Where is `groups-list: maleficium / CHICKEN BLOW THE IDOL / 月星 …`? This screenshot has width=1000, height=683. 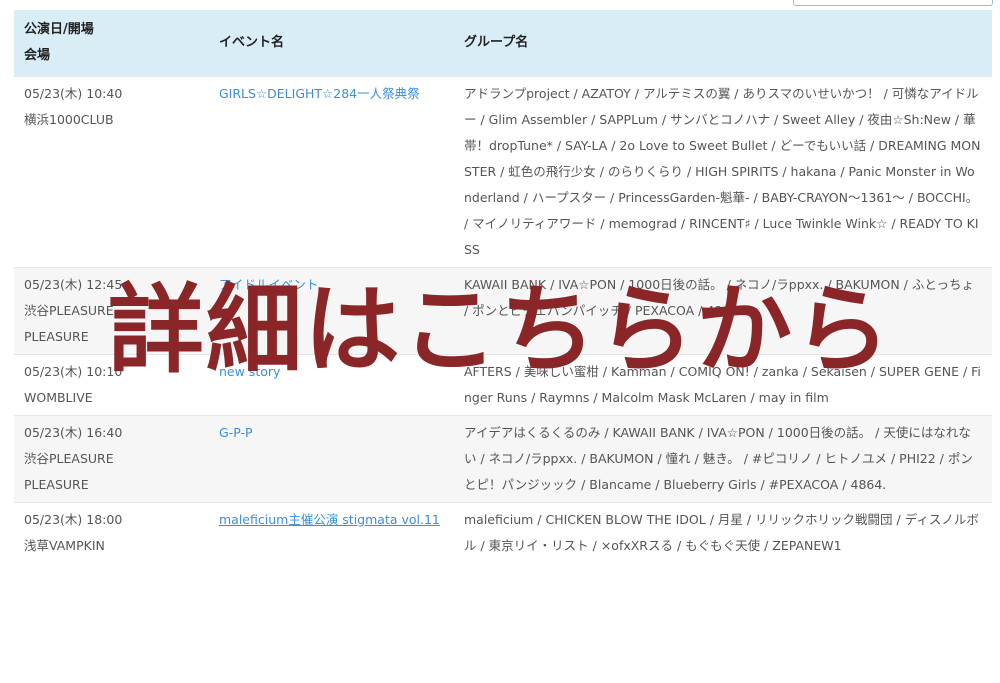
groups-list: maleficium / CHICKEN BLOW THE IDOL / 月星 … is located at coordinates (721, 532).